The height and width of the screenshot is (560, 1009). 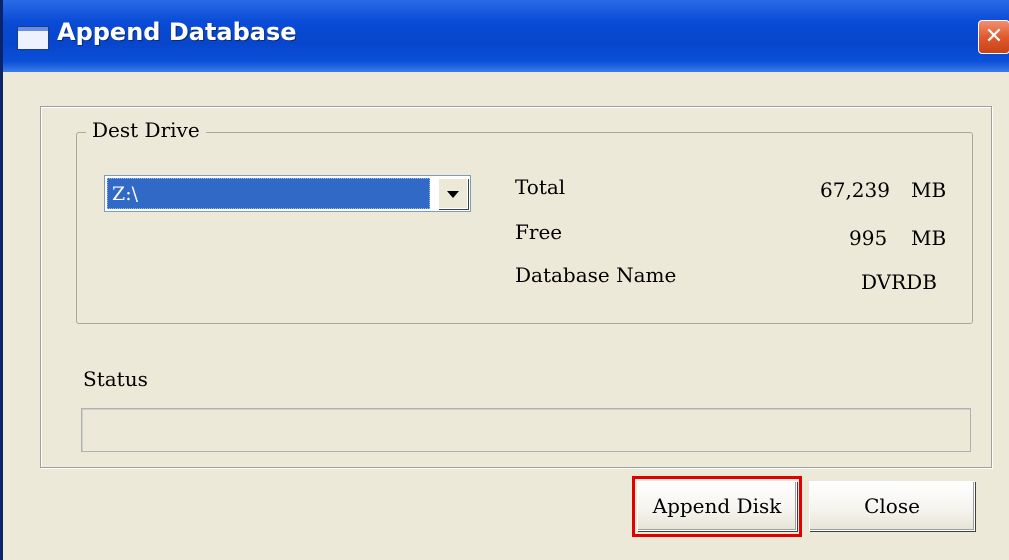 I want to click on status-field, so click(x=526, y=430).